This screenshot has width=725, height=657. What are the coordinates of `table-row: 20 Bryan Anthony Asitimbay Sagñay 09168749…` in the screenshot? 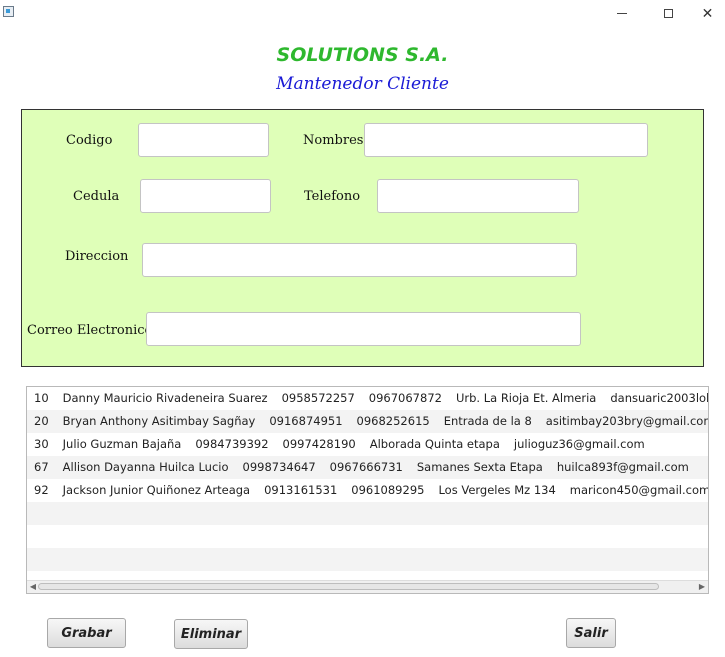 It's located at (367, 421).